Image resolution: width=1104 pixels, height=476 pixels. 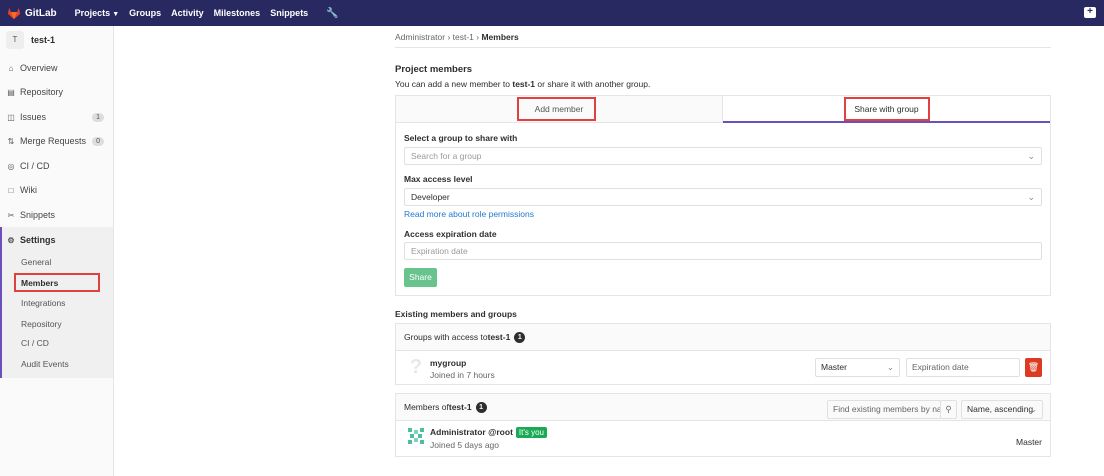 I want to click on identicon-avatar, so click(x=416, y=436).